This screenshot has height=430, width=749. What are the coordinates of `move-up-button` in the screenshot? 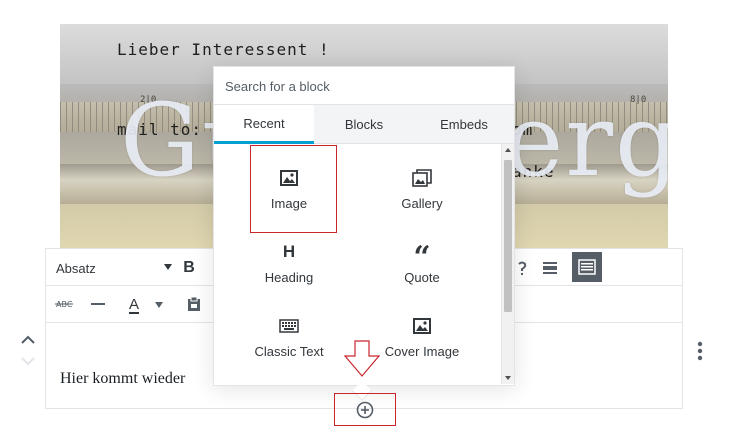 It's located at (28, 339).